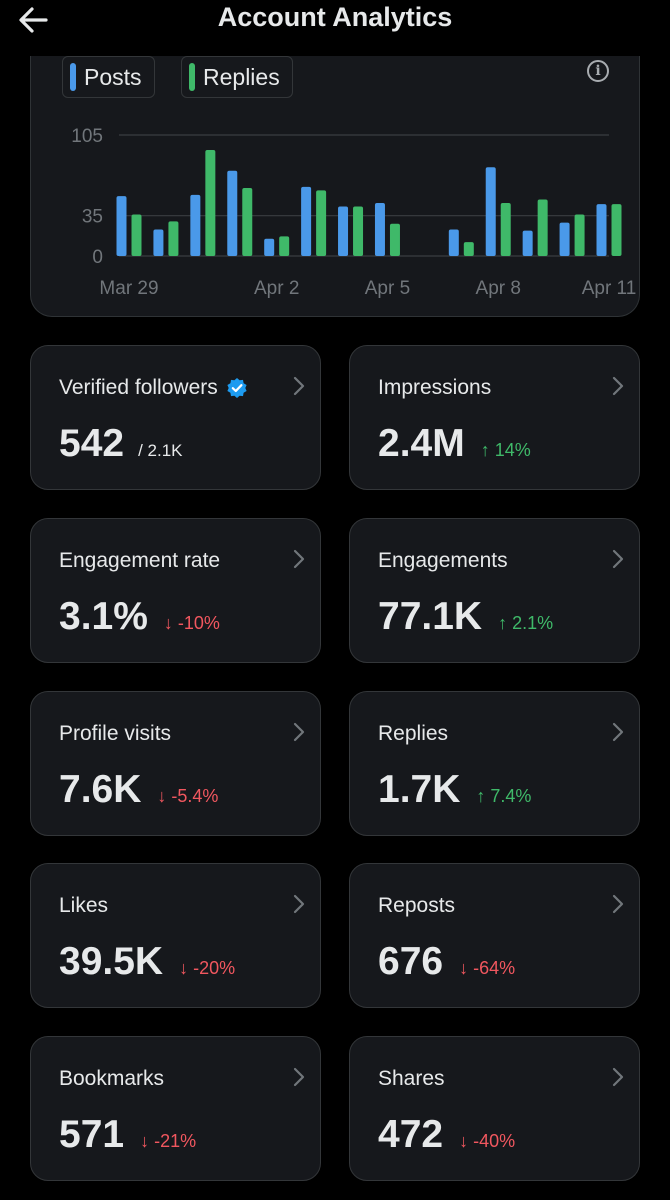 This screenshot has width=670, height=1200. I want to click on metric-change: ↑ 7.4%, so click(504, 796).